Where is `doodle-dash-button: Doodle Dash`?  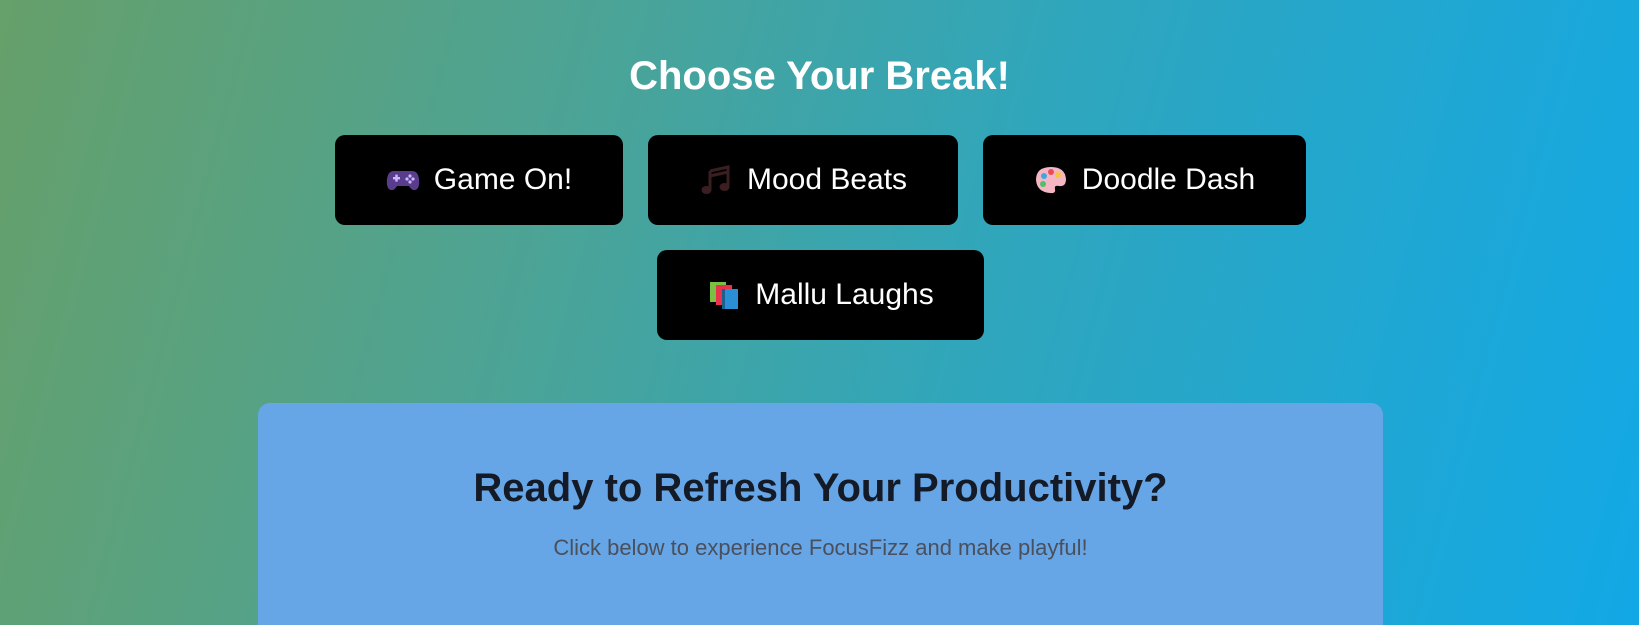 doodle-dash-button: Doodle Dash is located at coordinates (1144, 180).